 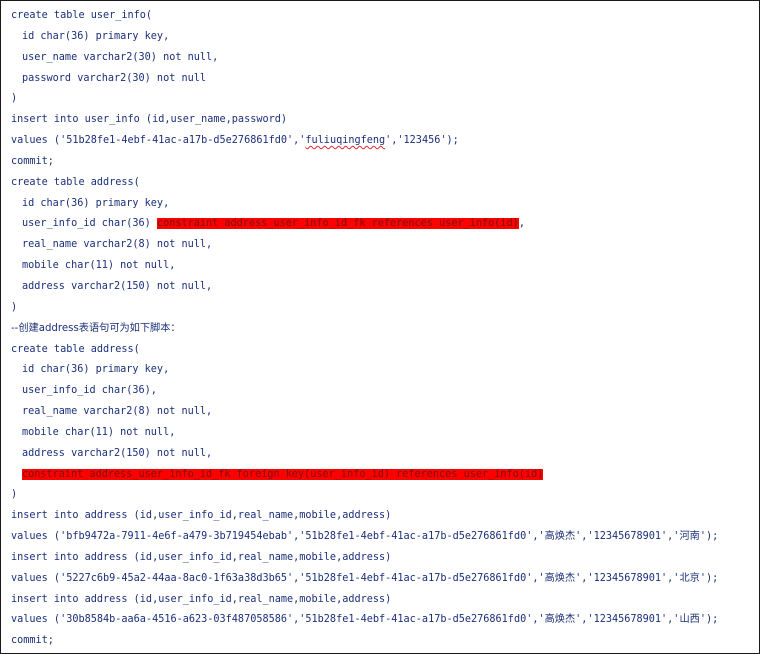 What do you see at coordinates (345, 141) in the screenshot?
I see `spellcheck-word: fuliuqingfeng` at bounding box center [345, 141].